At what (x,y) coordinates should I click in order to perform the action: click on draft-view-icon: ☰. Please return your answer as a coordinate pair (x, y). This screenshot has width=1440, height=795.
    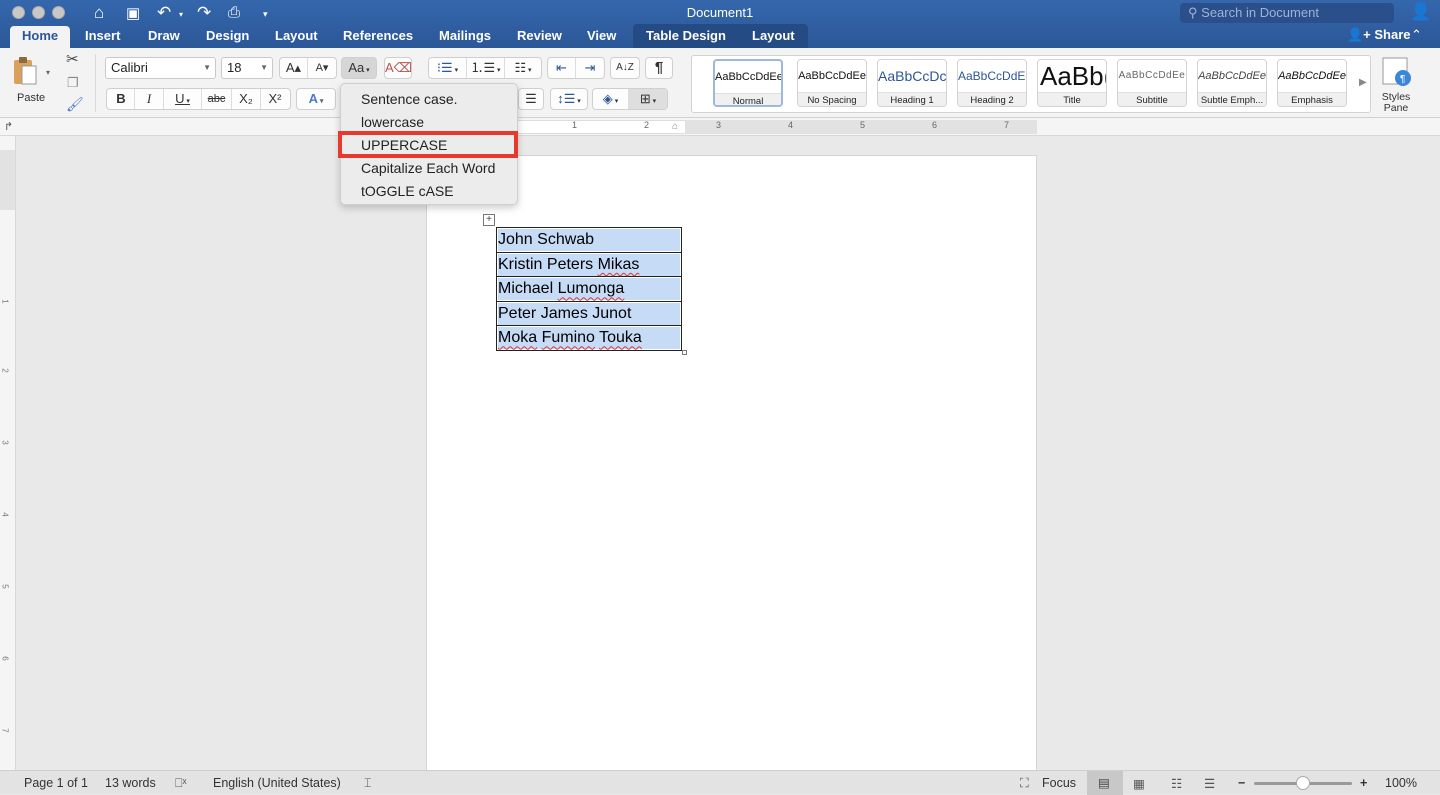
    Looking at the image, I should click on (1209, 783).